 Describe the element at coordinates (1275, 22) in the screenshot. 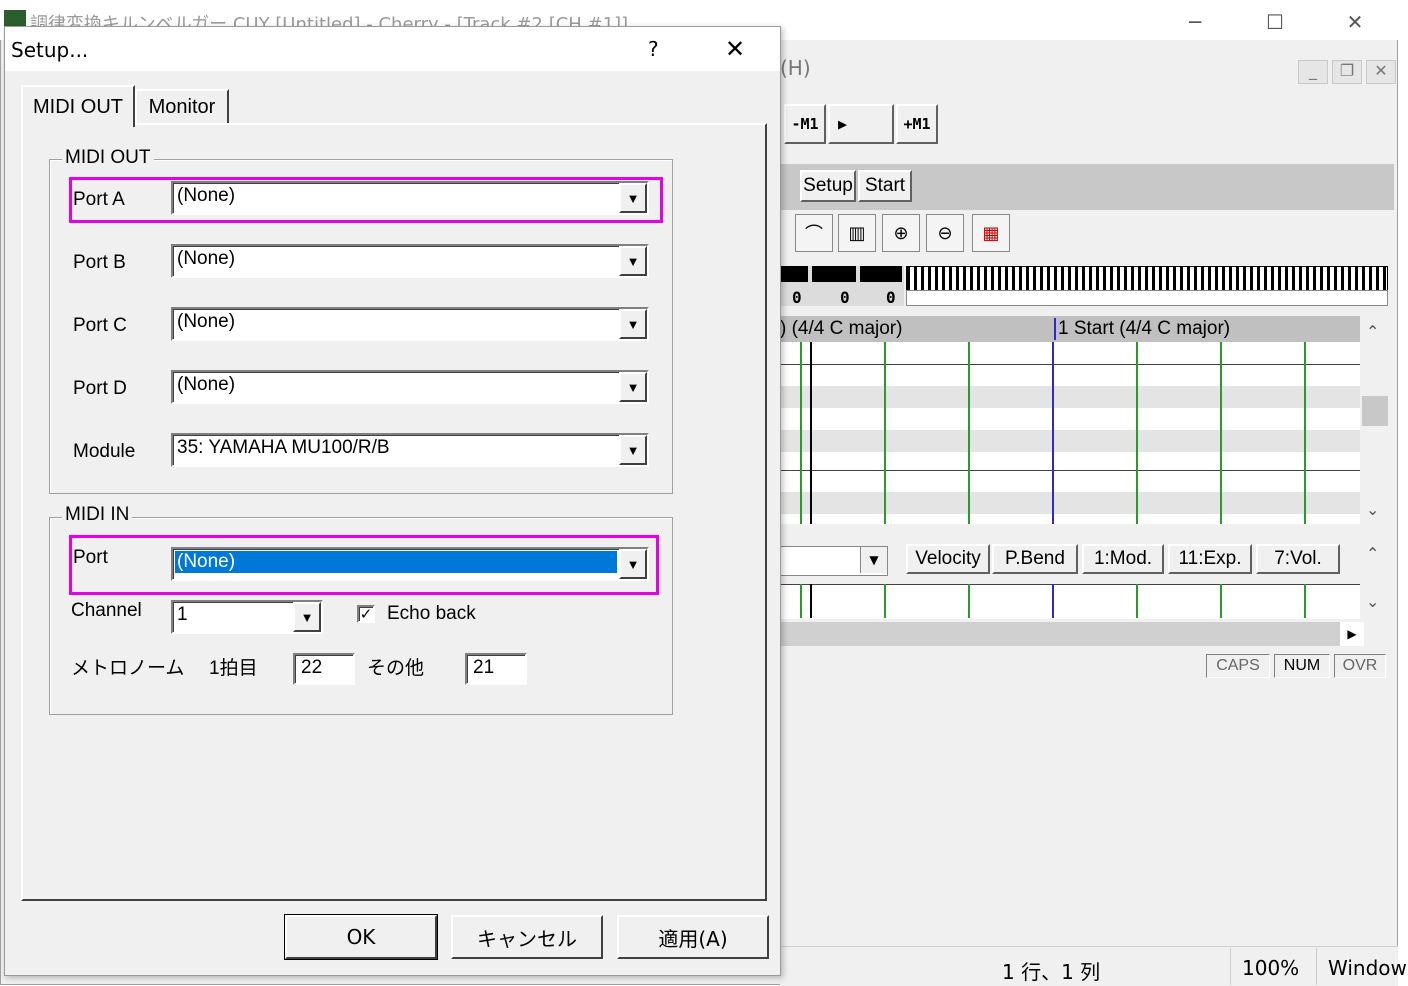

I see `maximize-icon: ☐` at that location.